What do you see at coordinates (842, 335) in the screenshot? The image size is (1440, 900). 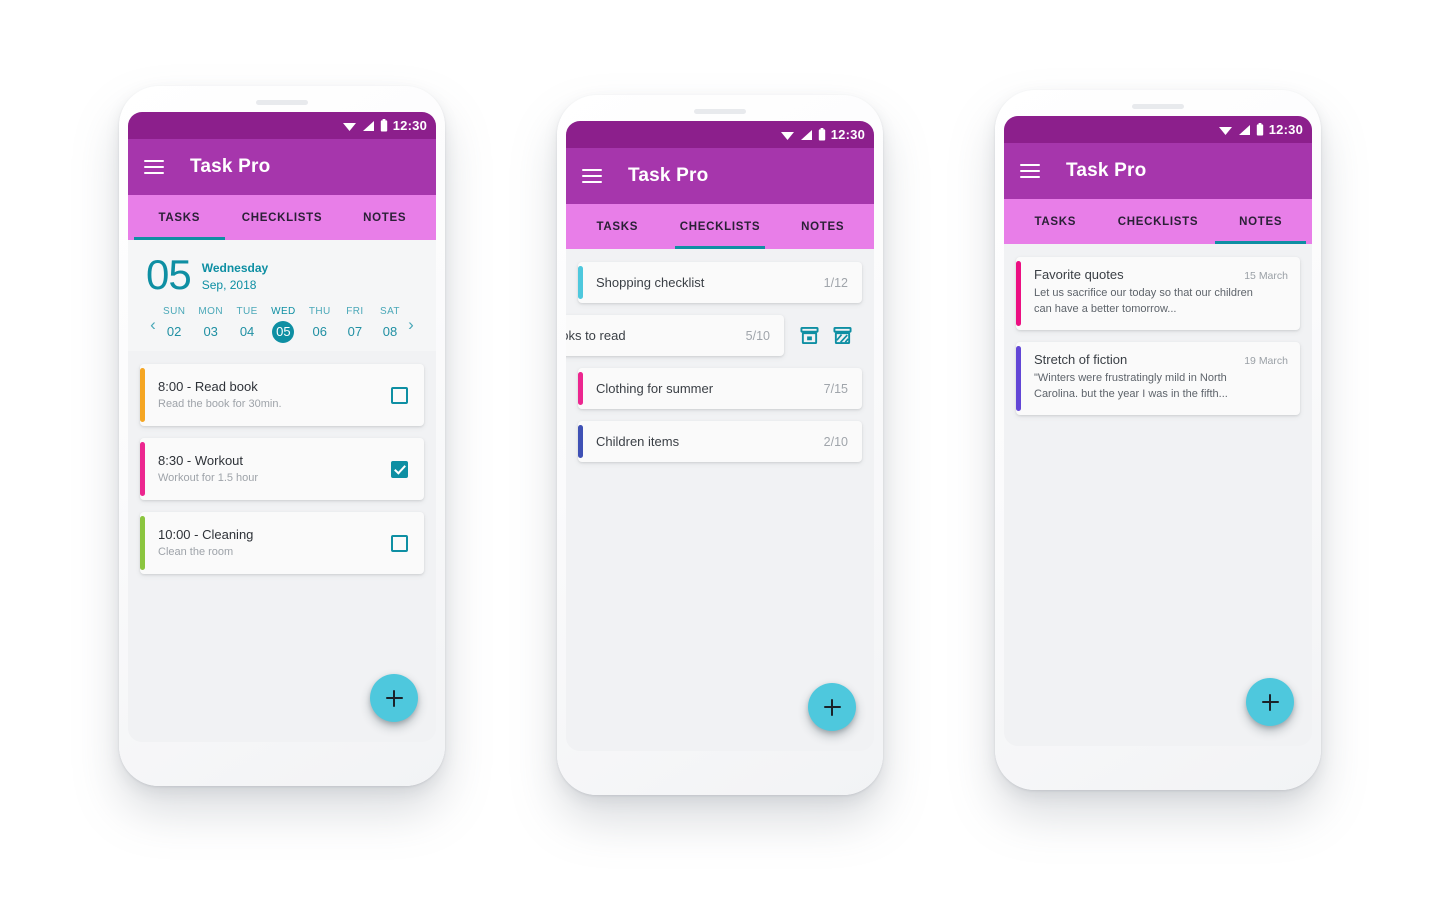 I see `delete-icon` at bounding box center [842, 335].